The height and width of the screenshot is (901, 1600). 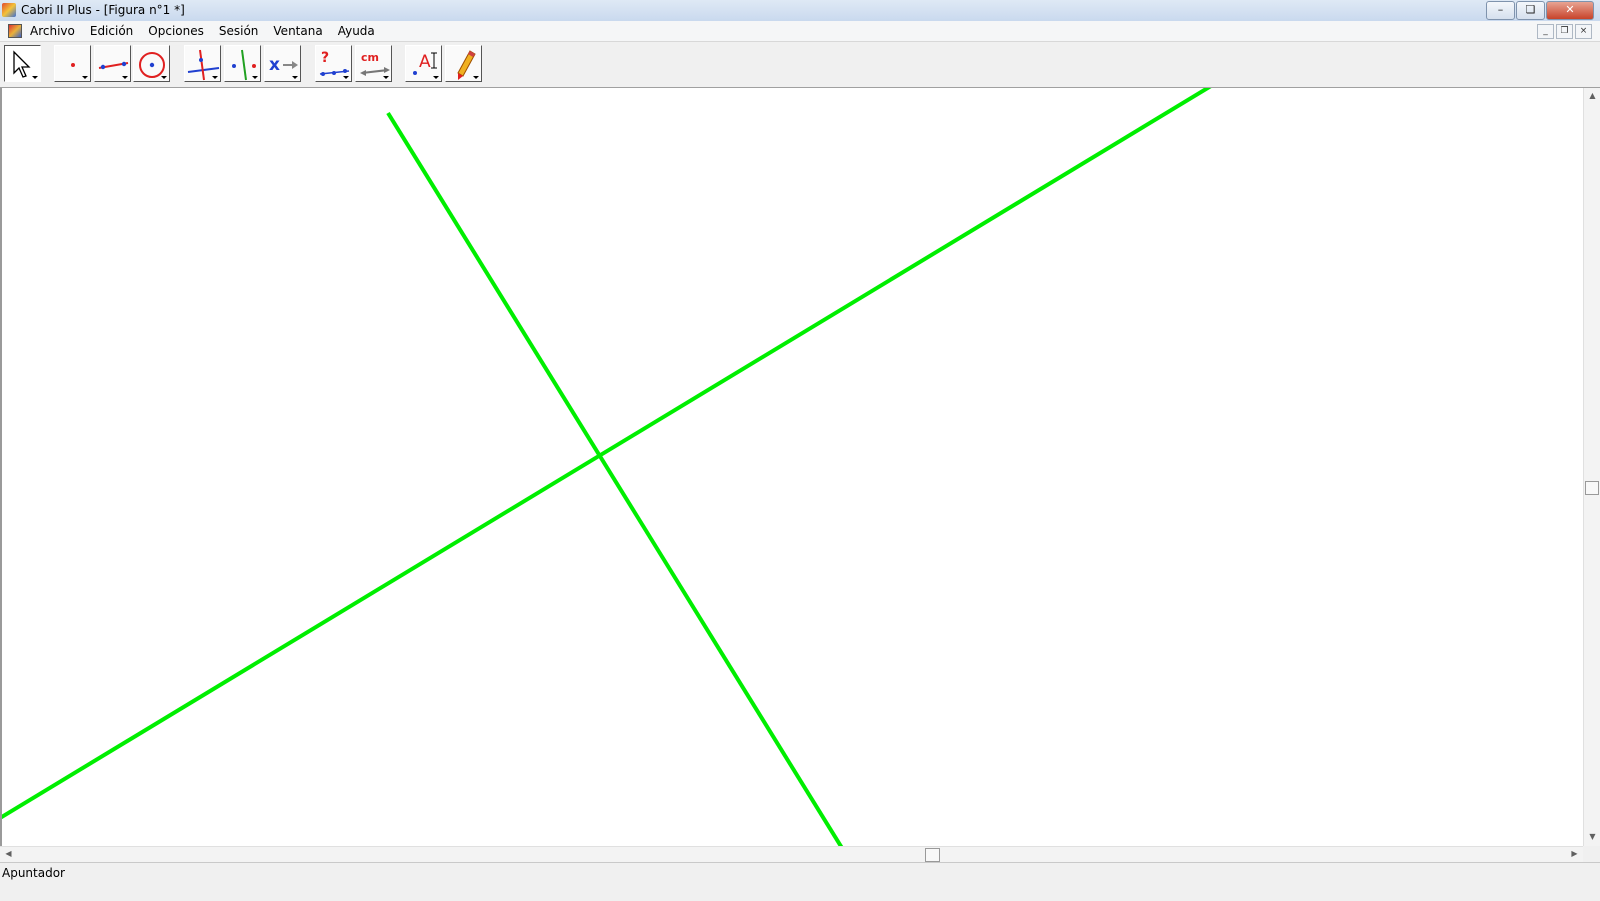 I want to click on display-tool: A, so click(x=423, y=63).